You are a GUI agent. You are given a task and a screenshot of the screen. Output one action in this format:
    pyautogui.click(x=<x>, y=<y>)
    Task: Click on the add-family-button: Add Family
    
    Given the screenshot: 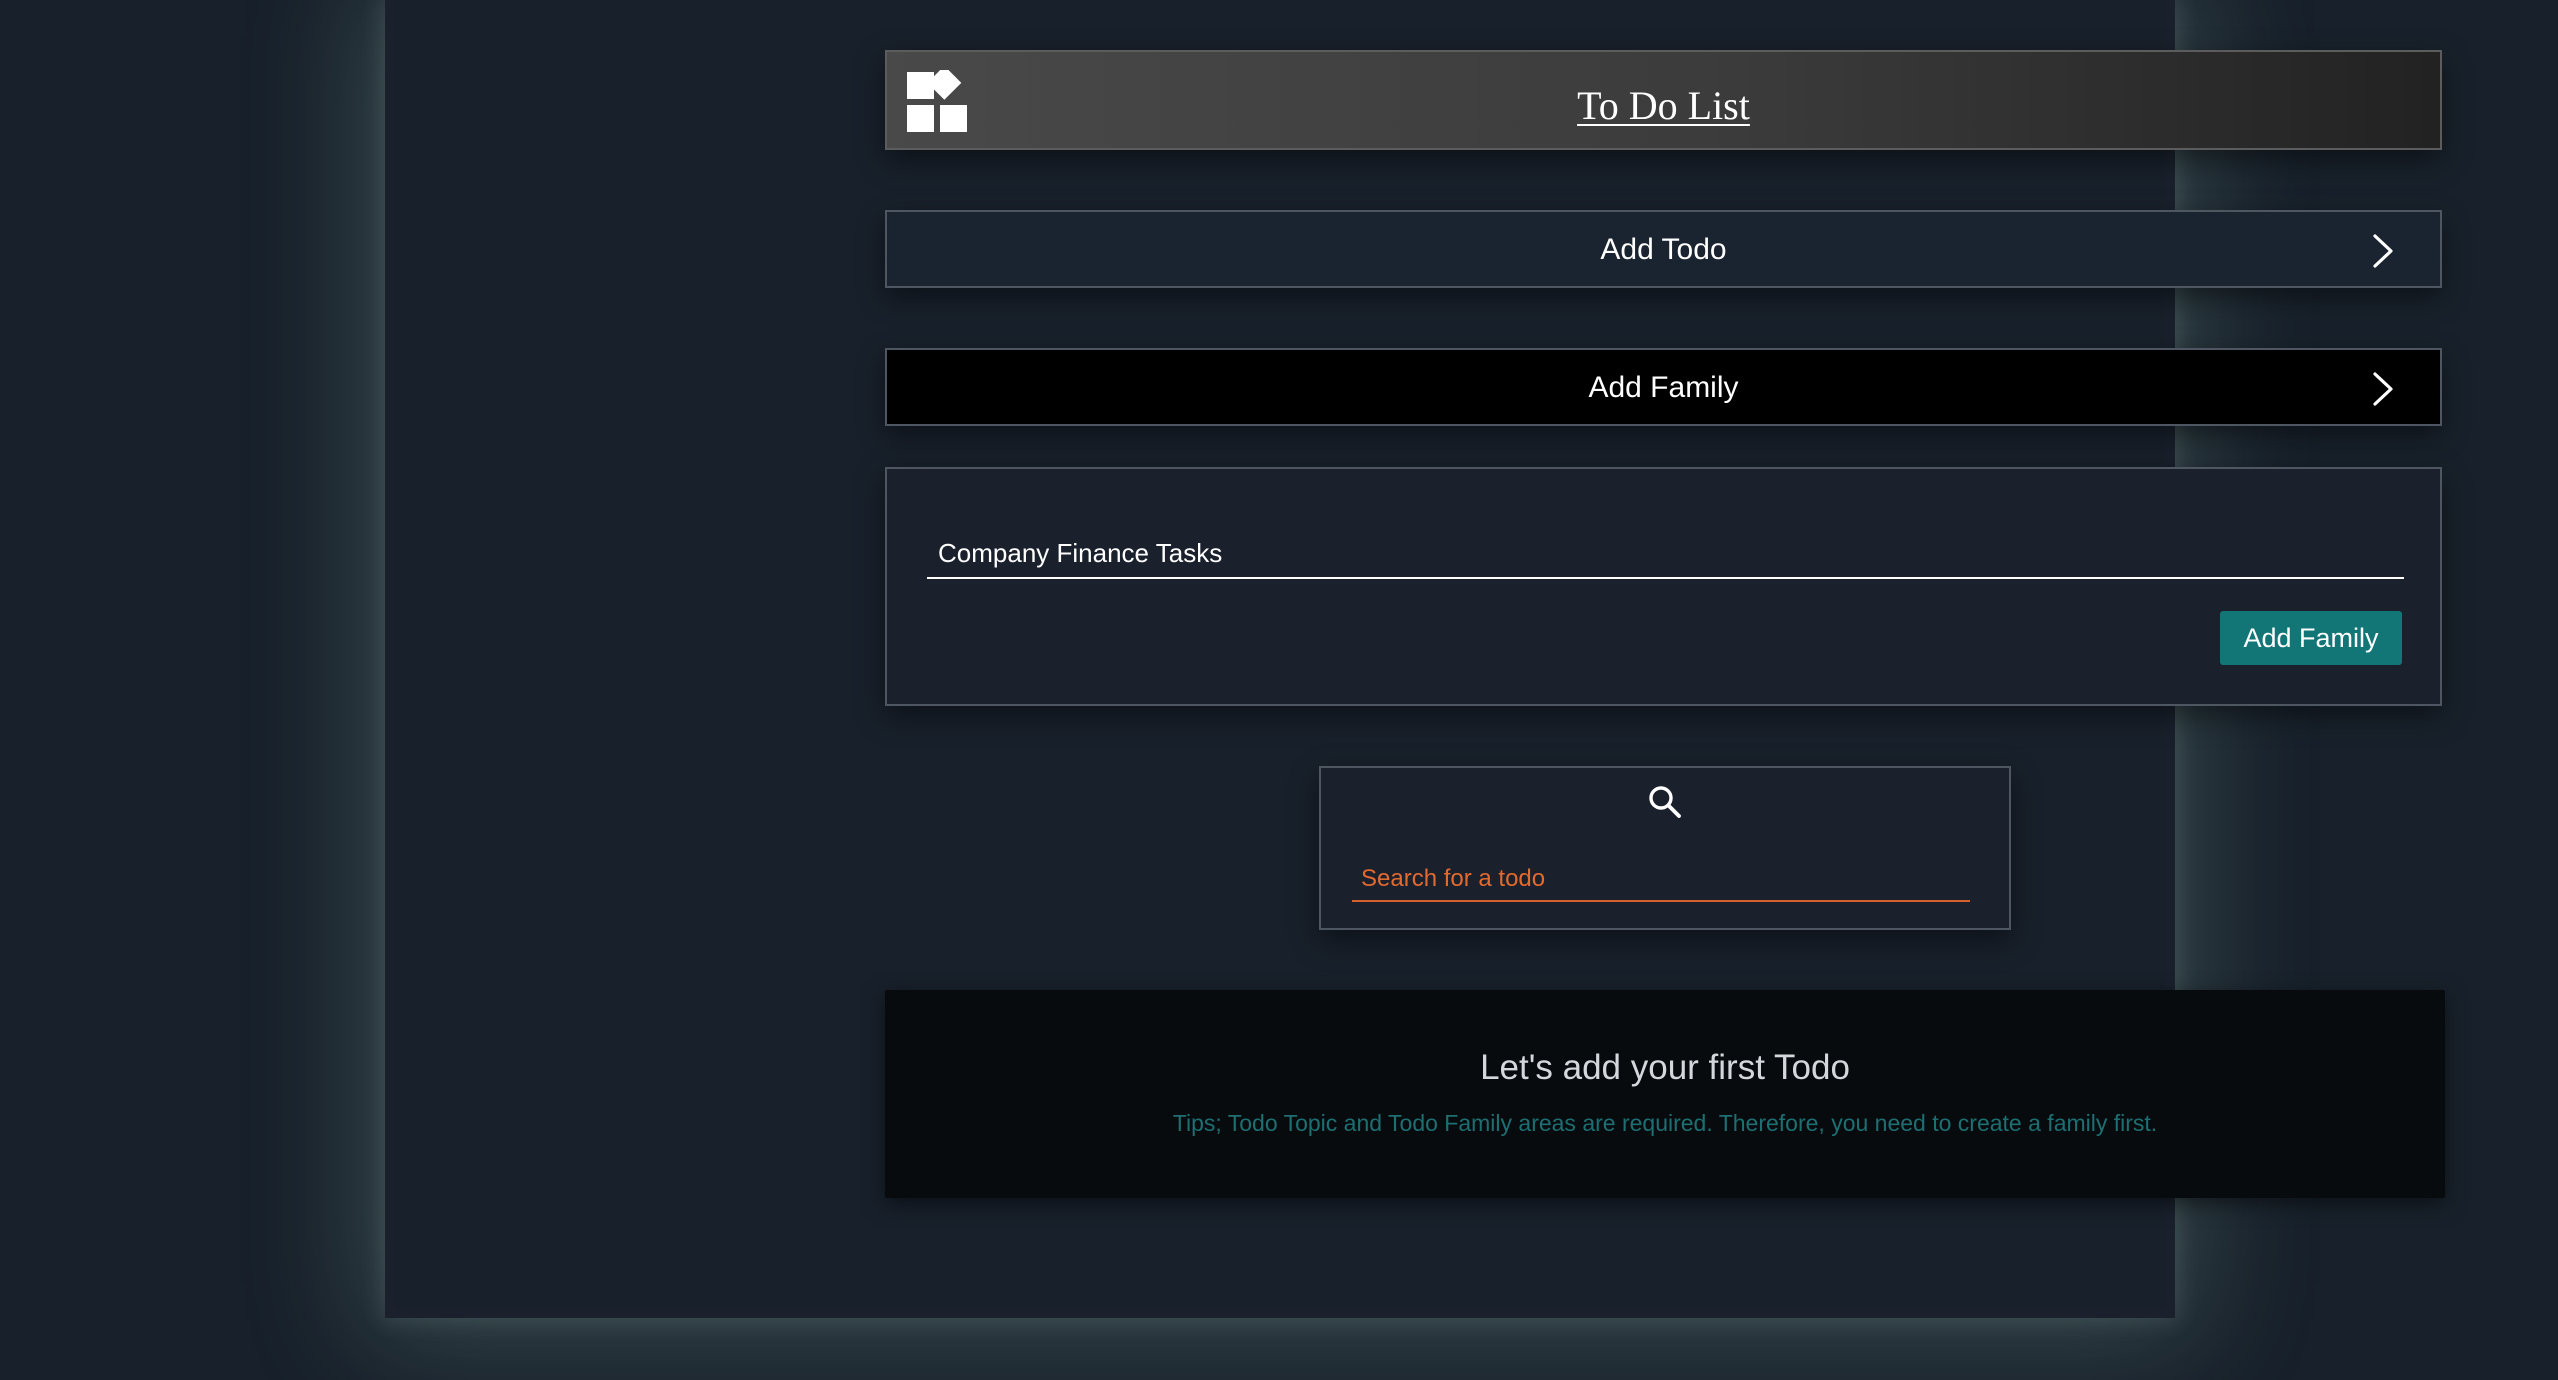 What is the action you would take?
    pyautogui.click(x=2311, y=638)
    